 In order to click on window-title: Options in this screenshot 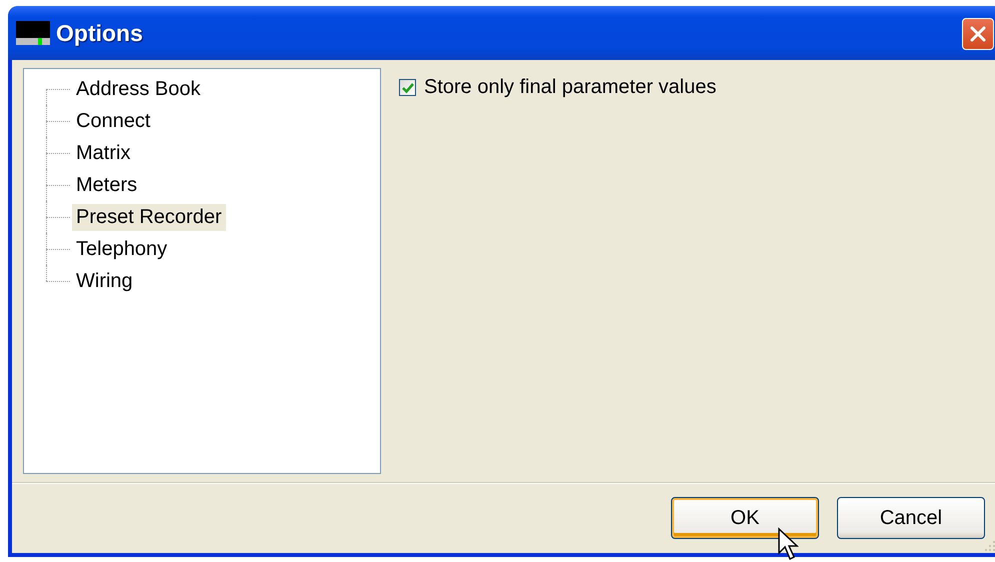, I will do `click(99, 33)`.